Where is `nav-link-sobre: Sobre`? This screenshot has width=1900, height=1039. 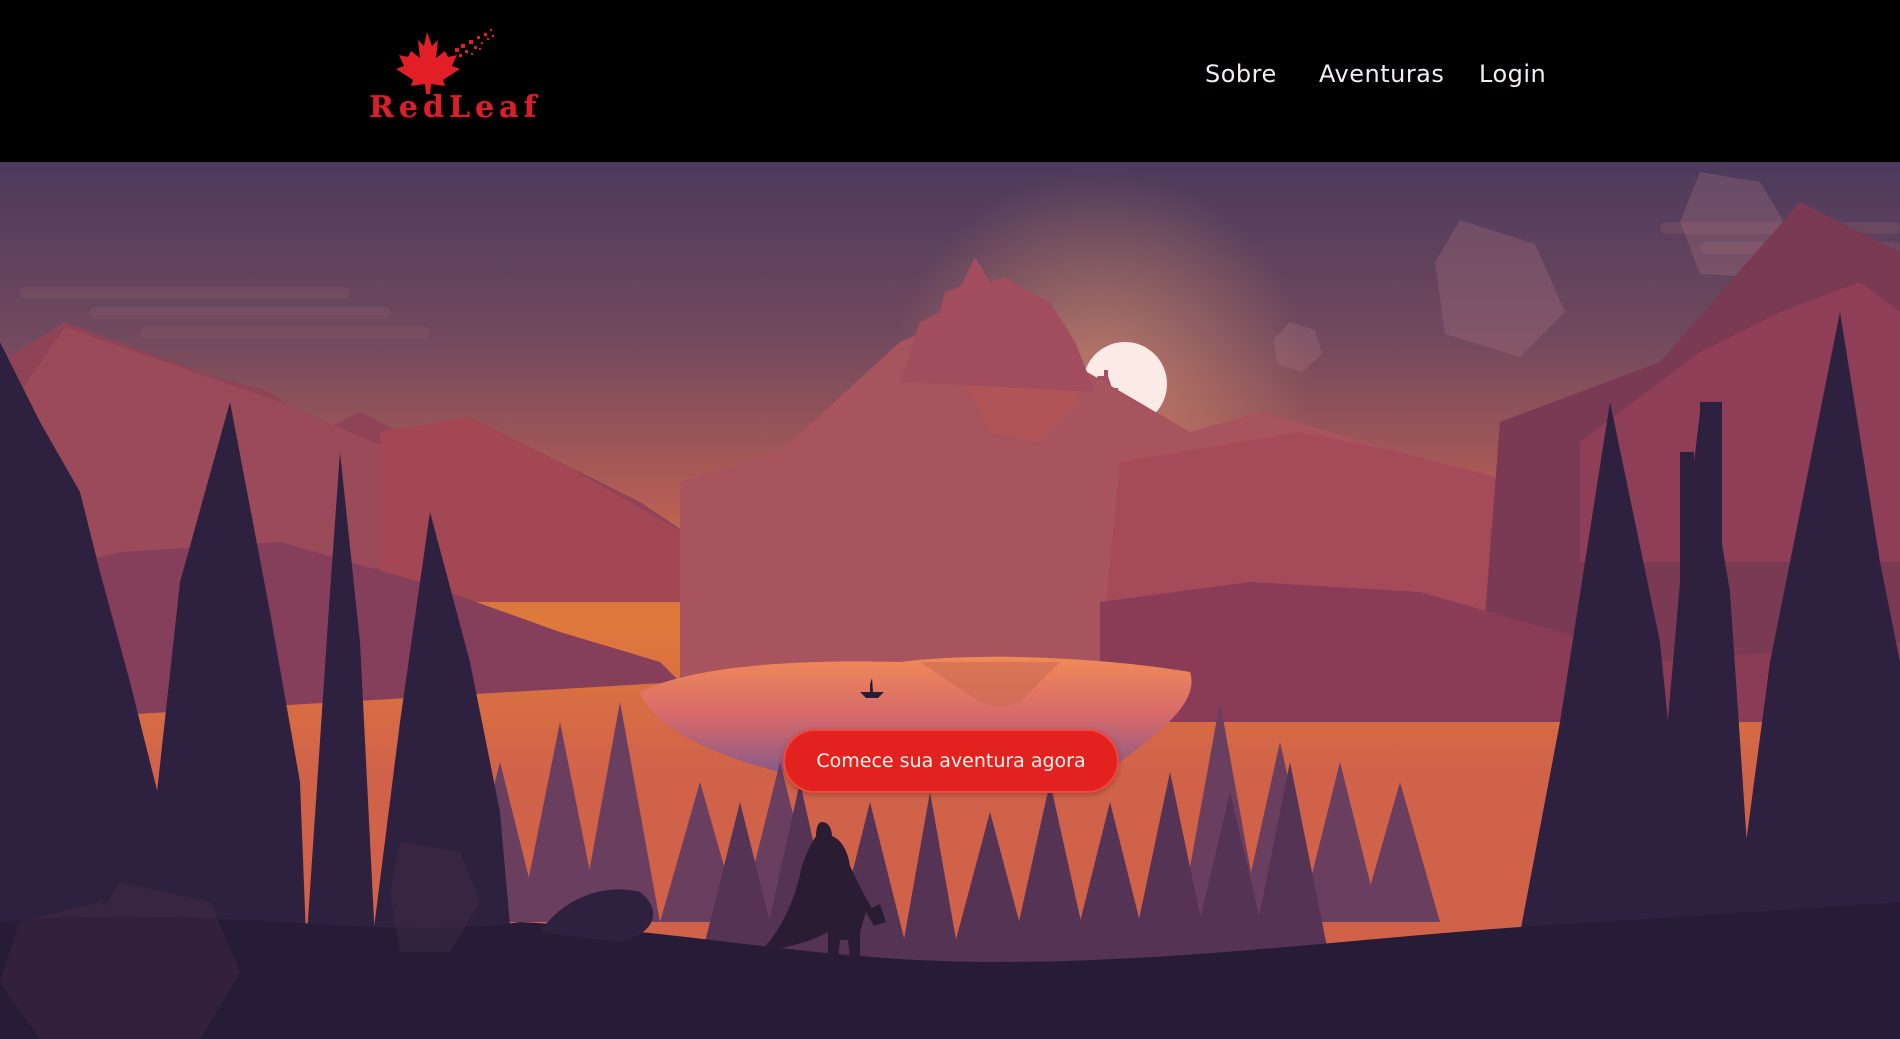 nav-link-sobre: Sobre is located at coordinates (1241, 74).